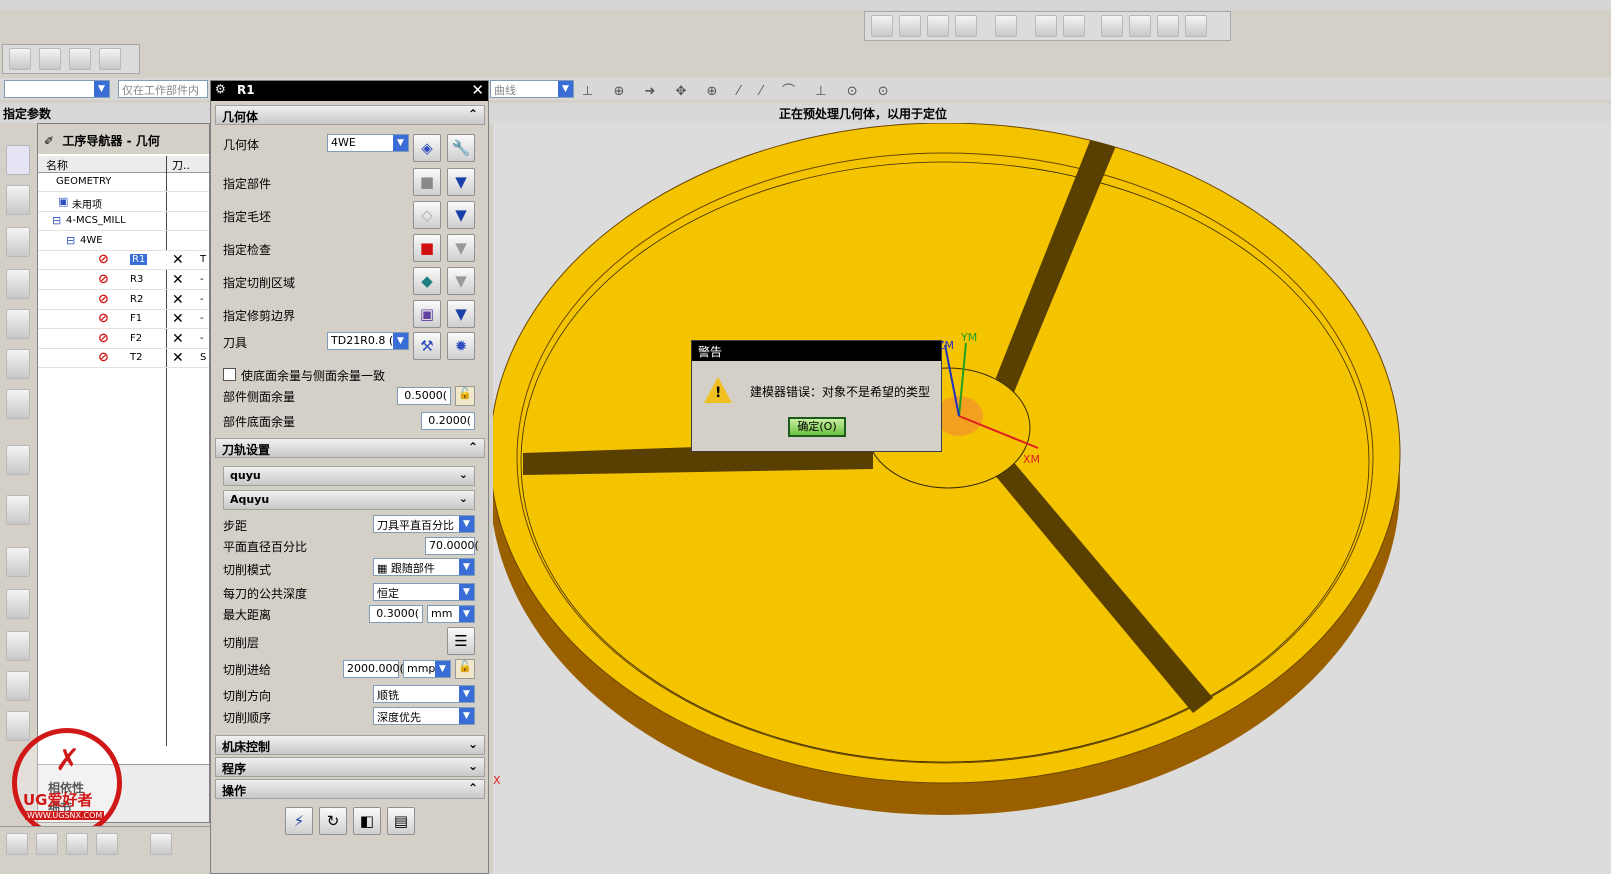  What do you see at coordinates (123, 300) in the screenshot?
I see `table-row: R2 ⊘ ✕ -` at bounding box center [123, 300].